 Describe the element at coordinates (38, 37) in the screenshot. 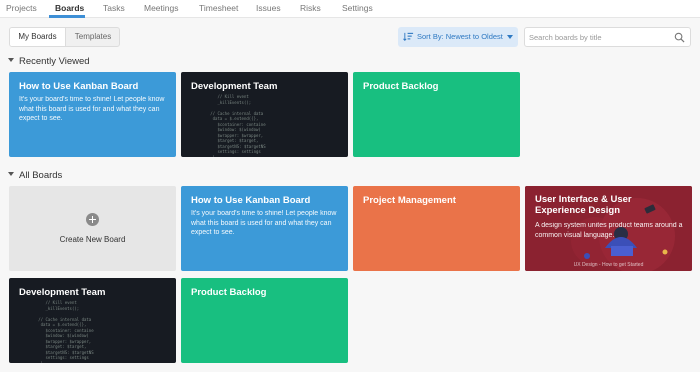

I see `my-boards-button: My Boards` at that location.